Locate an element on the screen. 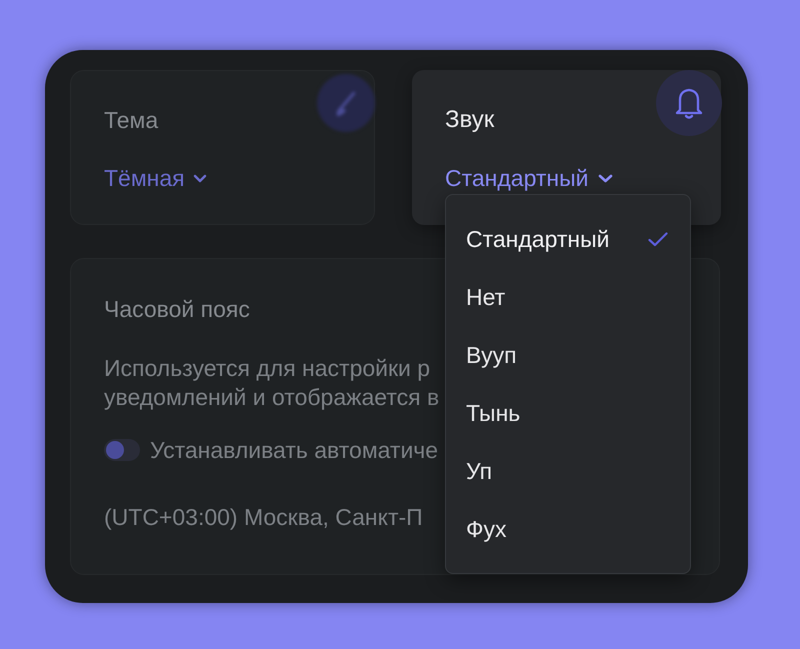  toggle-switch is located at coordinates (122, 450).